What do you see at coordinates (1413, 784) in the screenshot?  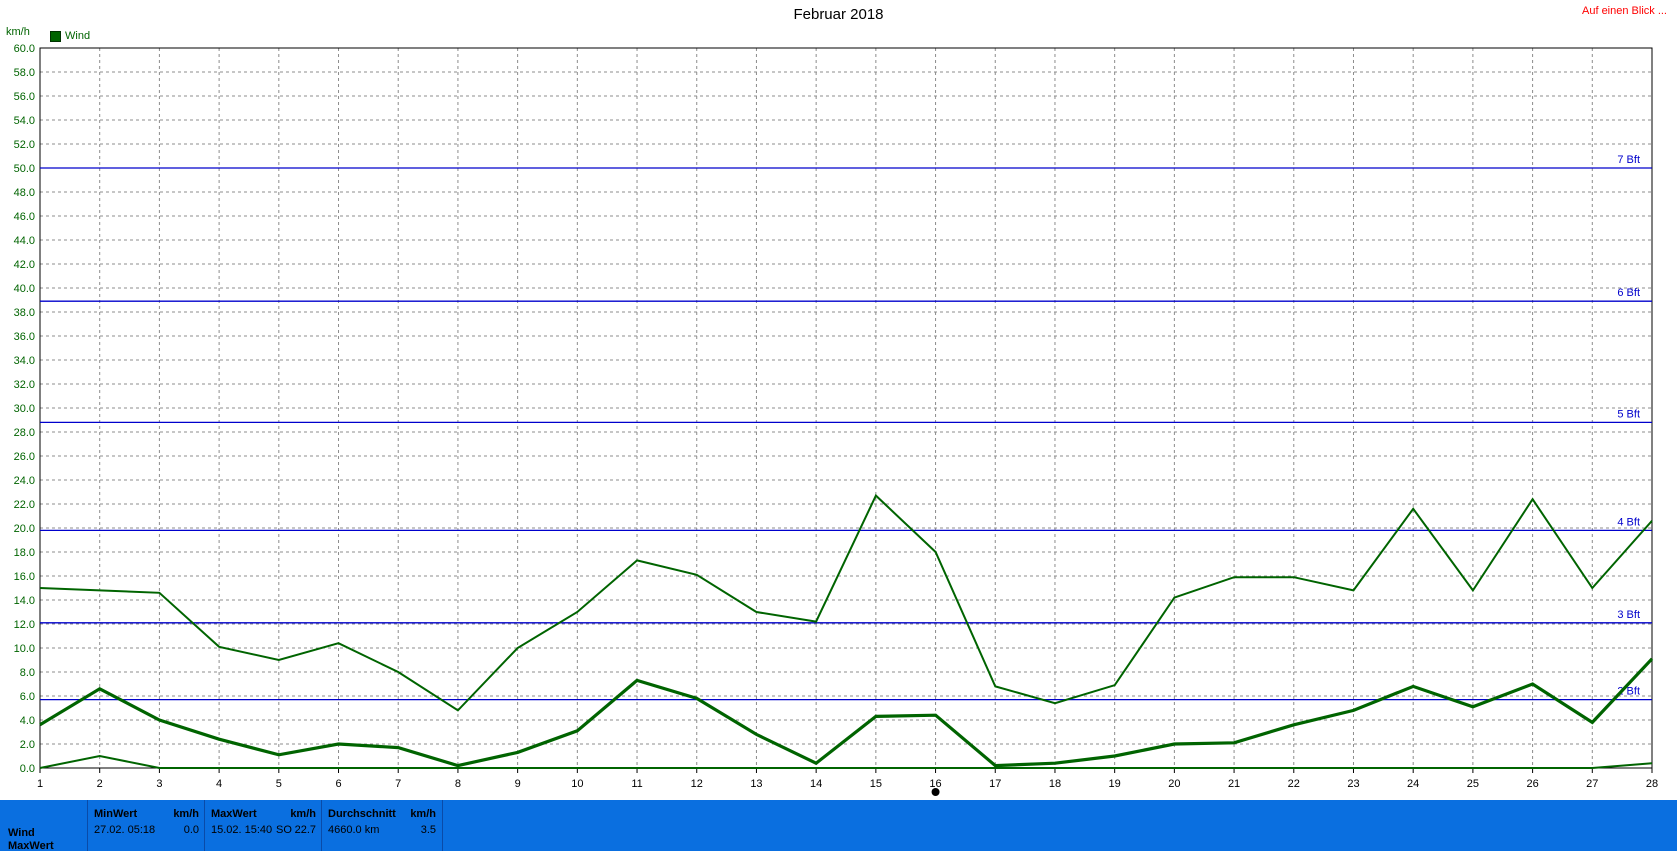 I see `x-tick-label: 24` at bounding box center [1413, 784].